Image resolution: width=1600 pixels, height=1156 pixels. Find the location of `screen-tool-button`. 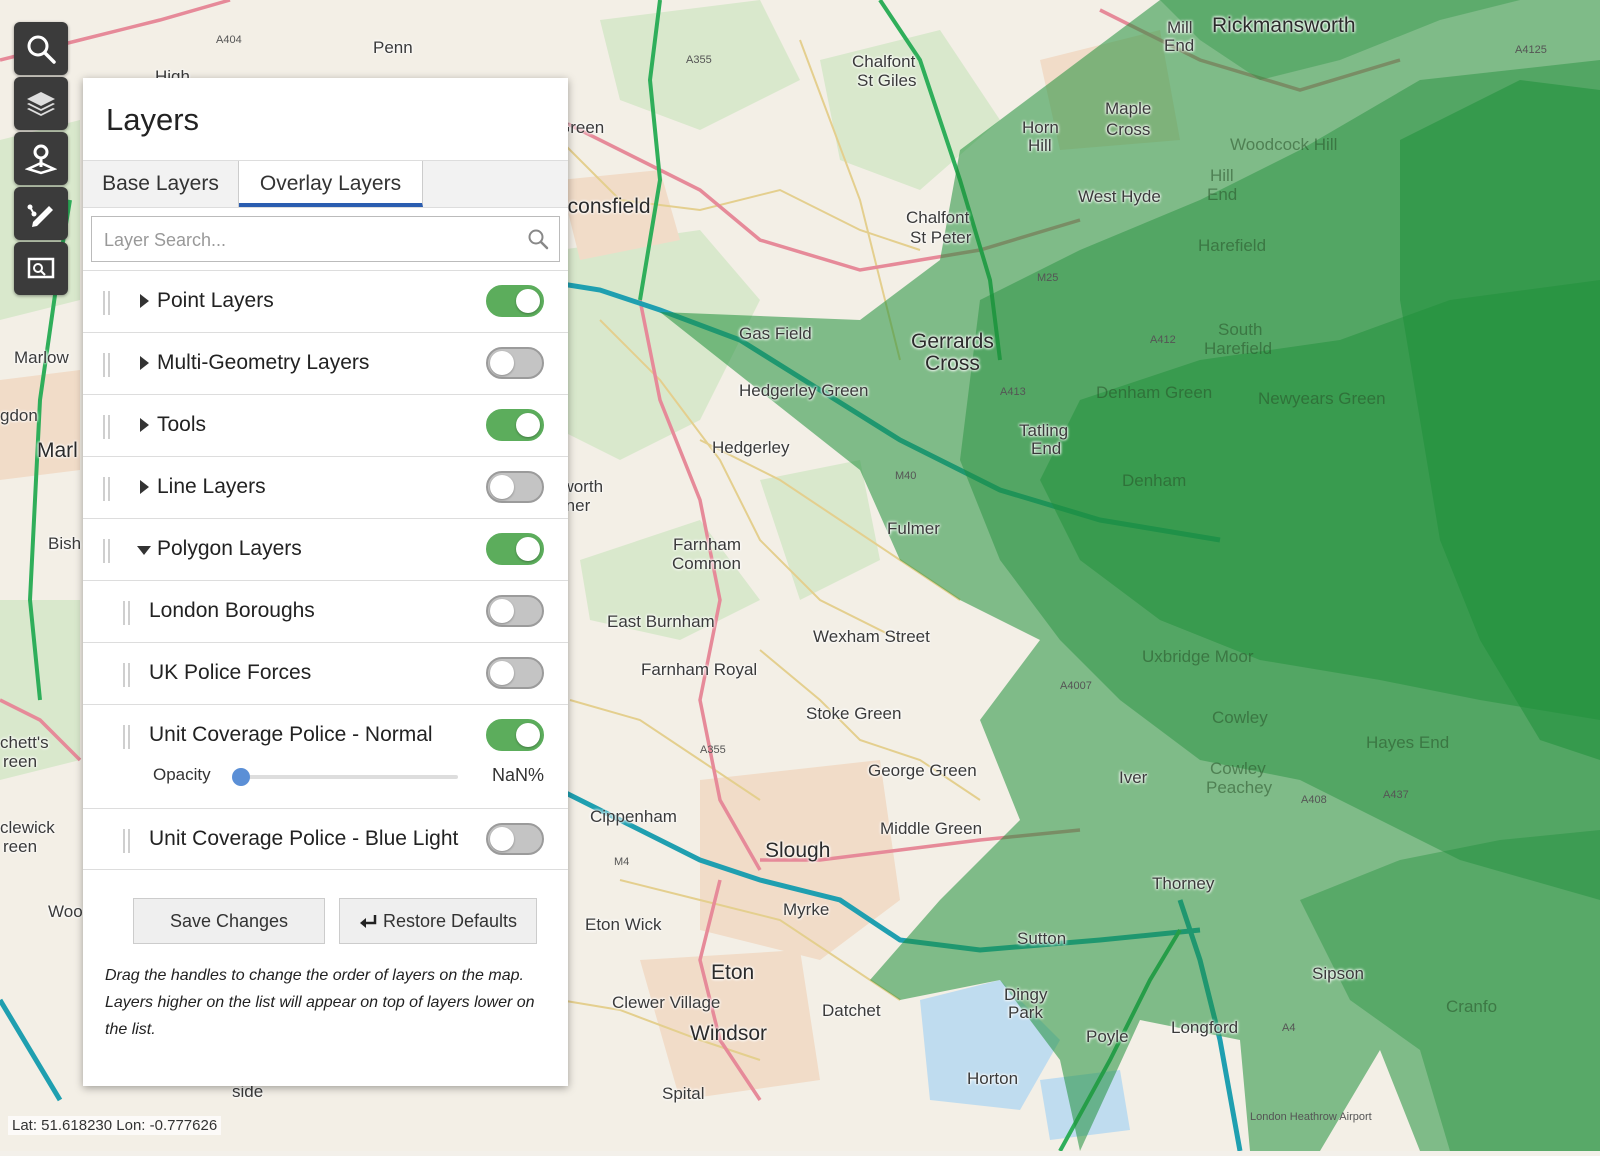

screen-tool-button is located at coordinates (41, 268).